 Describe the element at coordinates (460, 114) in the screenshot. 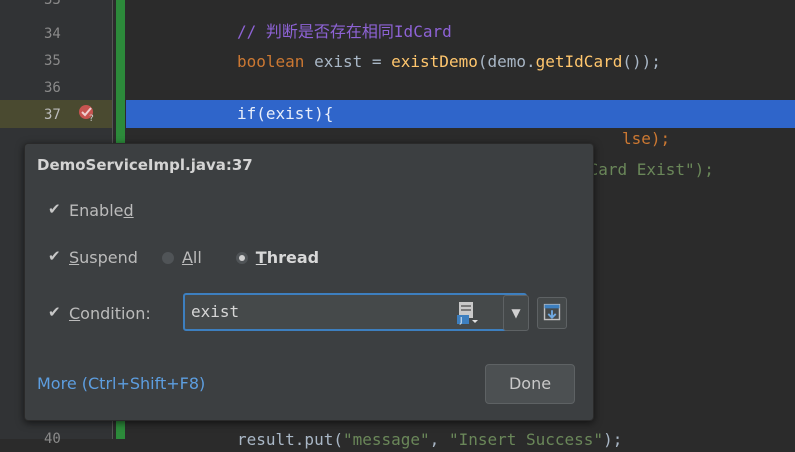

I see `breakpoint-line-highlight` at that location.